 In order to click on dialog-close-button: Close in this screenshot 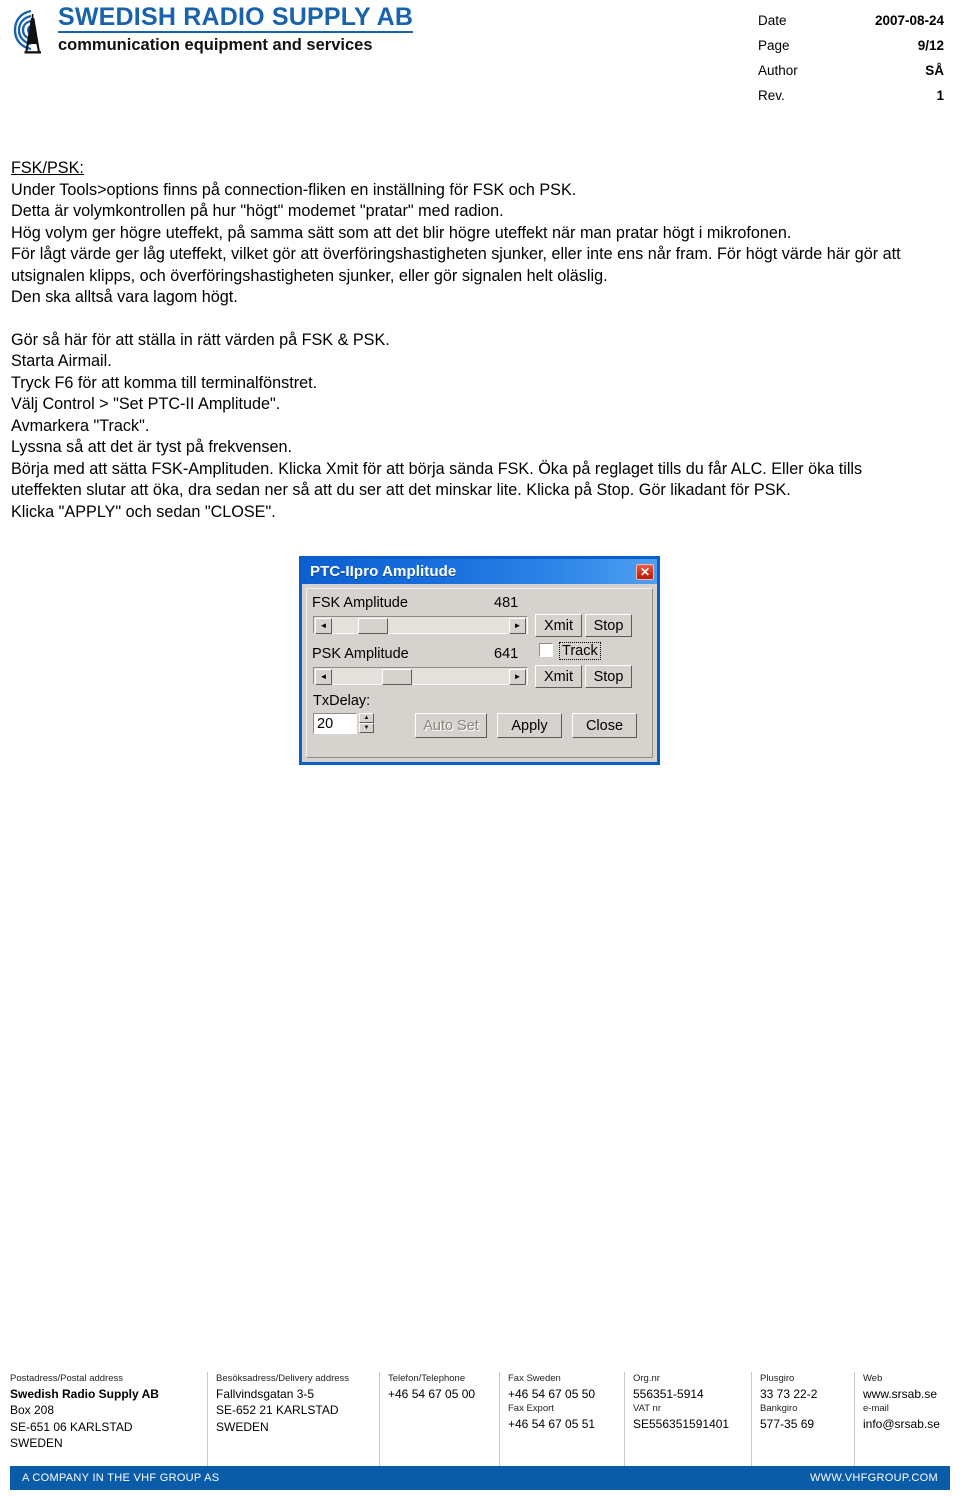, I will do `click(604, 725)`.